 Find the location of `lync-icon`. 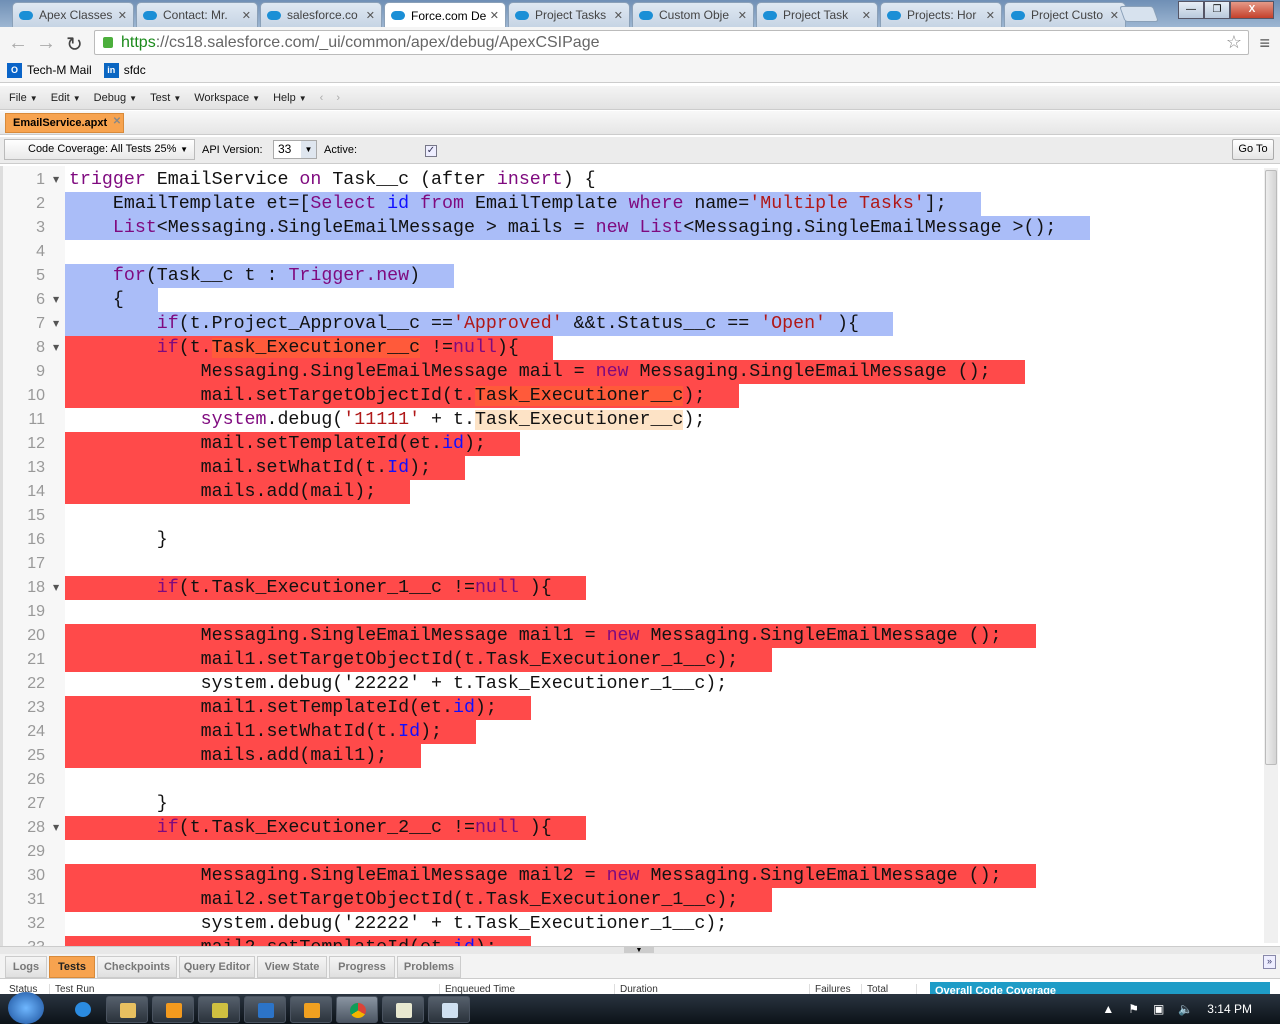

lync-icon is located at coordinates (265, 1009).